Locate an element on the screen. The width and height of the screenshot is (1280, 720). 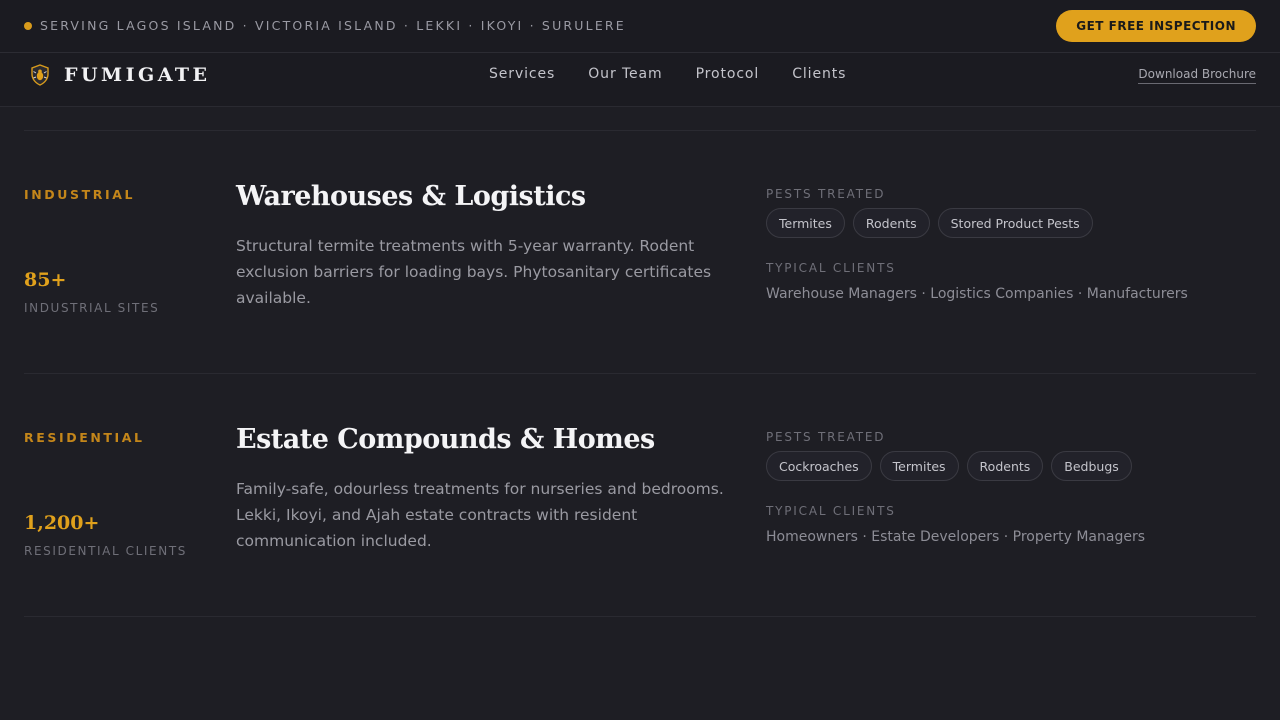
logo: FUMIGATE is located at coordinates (119, 75).